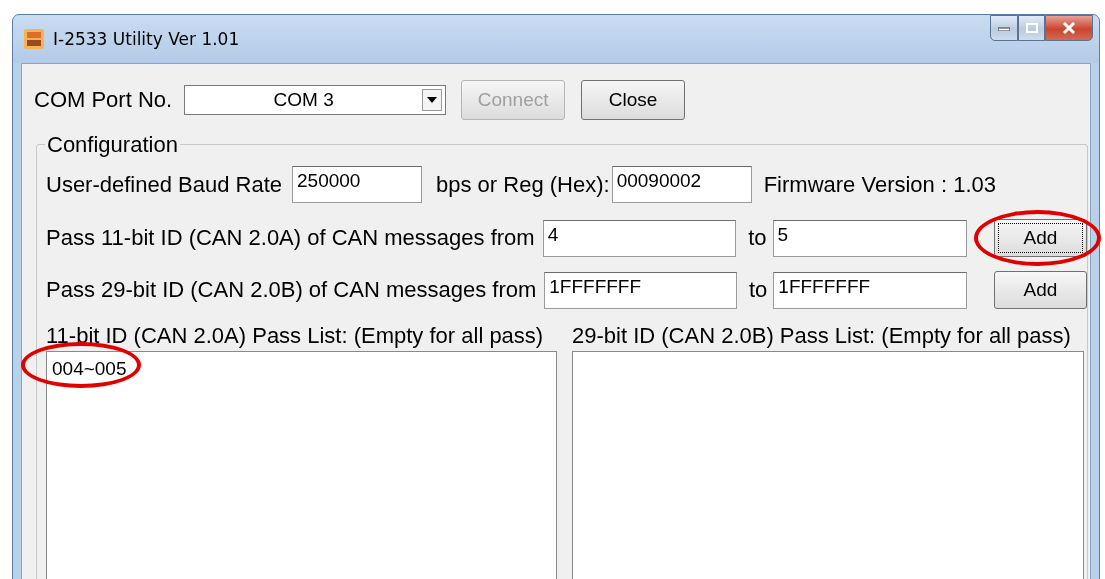  Describe the element at coordinates (89, 369) in the screenshot. I see `pass-list-item: 004~005` at that location.